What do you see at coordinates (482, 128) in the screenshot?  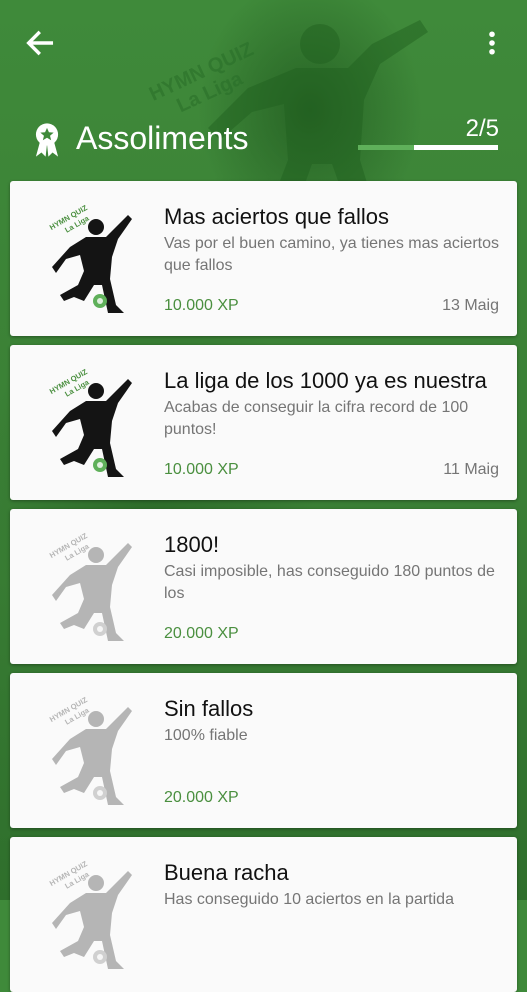 I see `progress-count: 2/5` at bounding box center [482, 128].